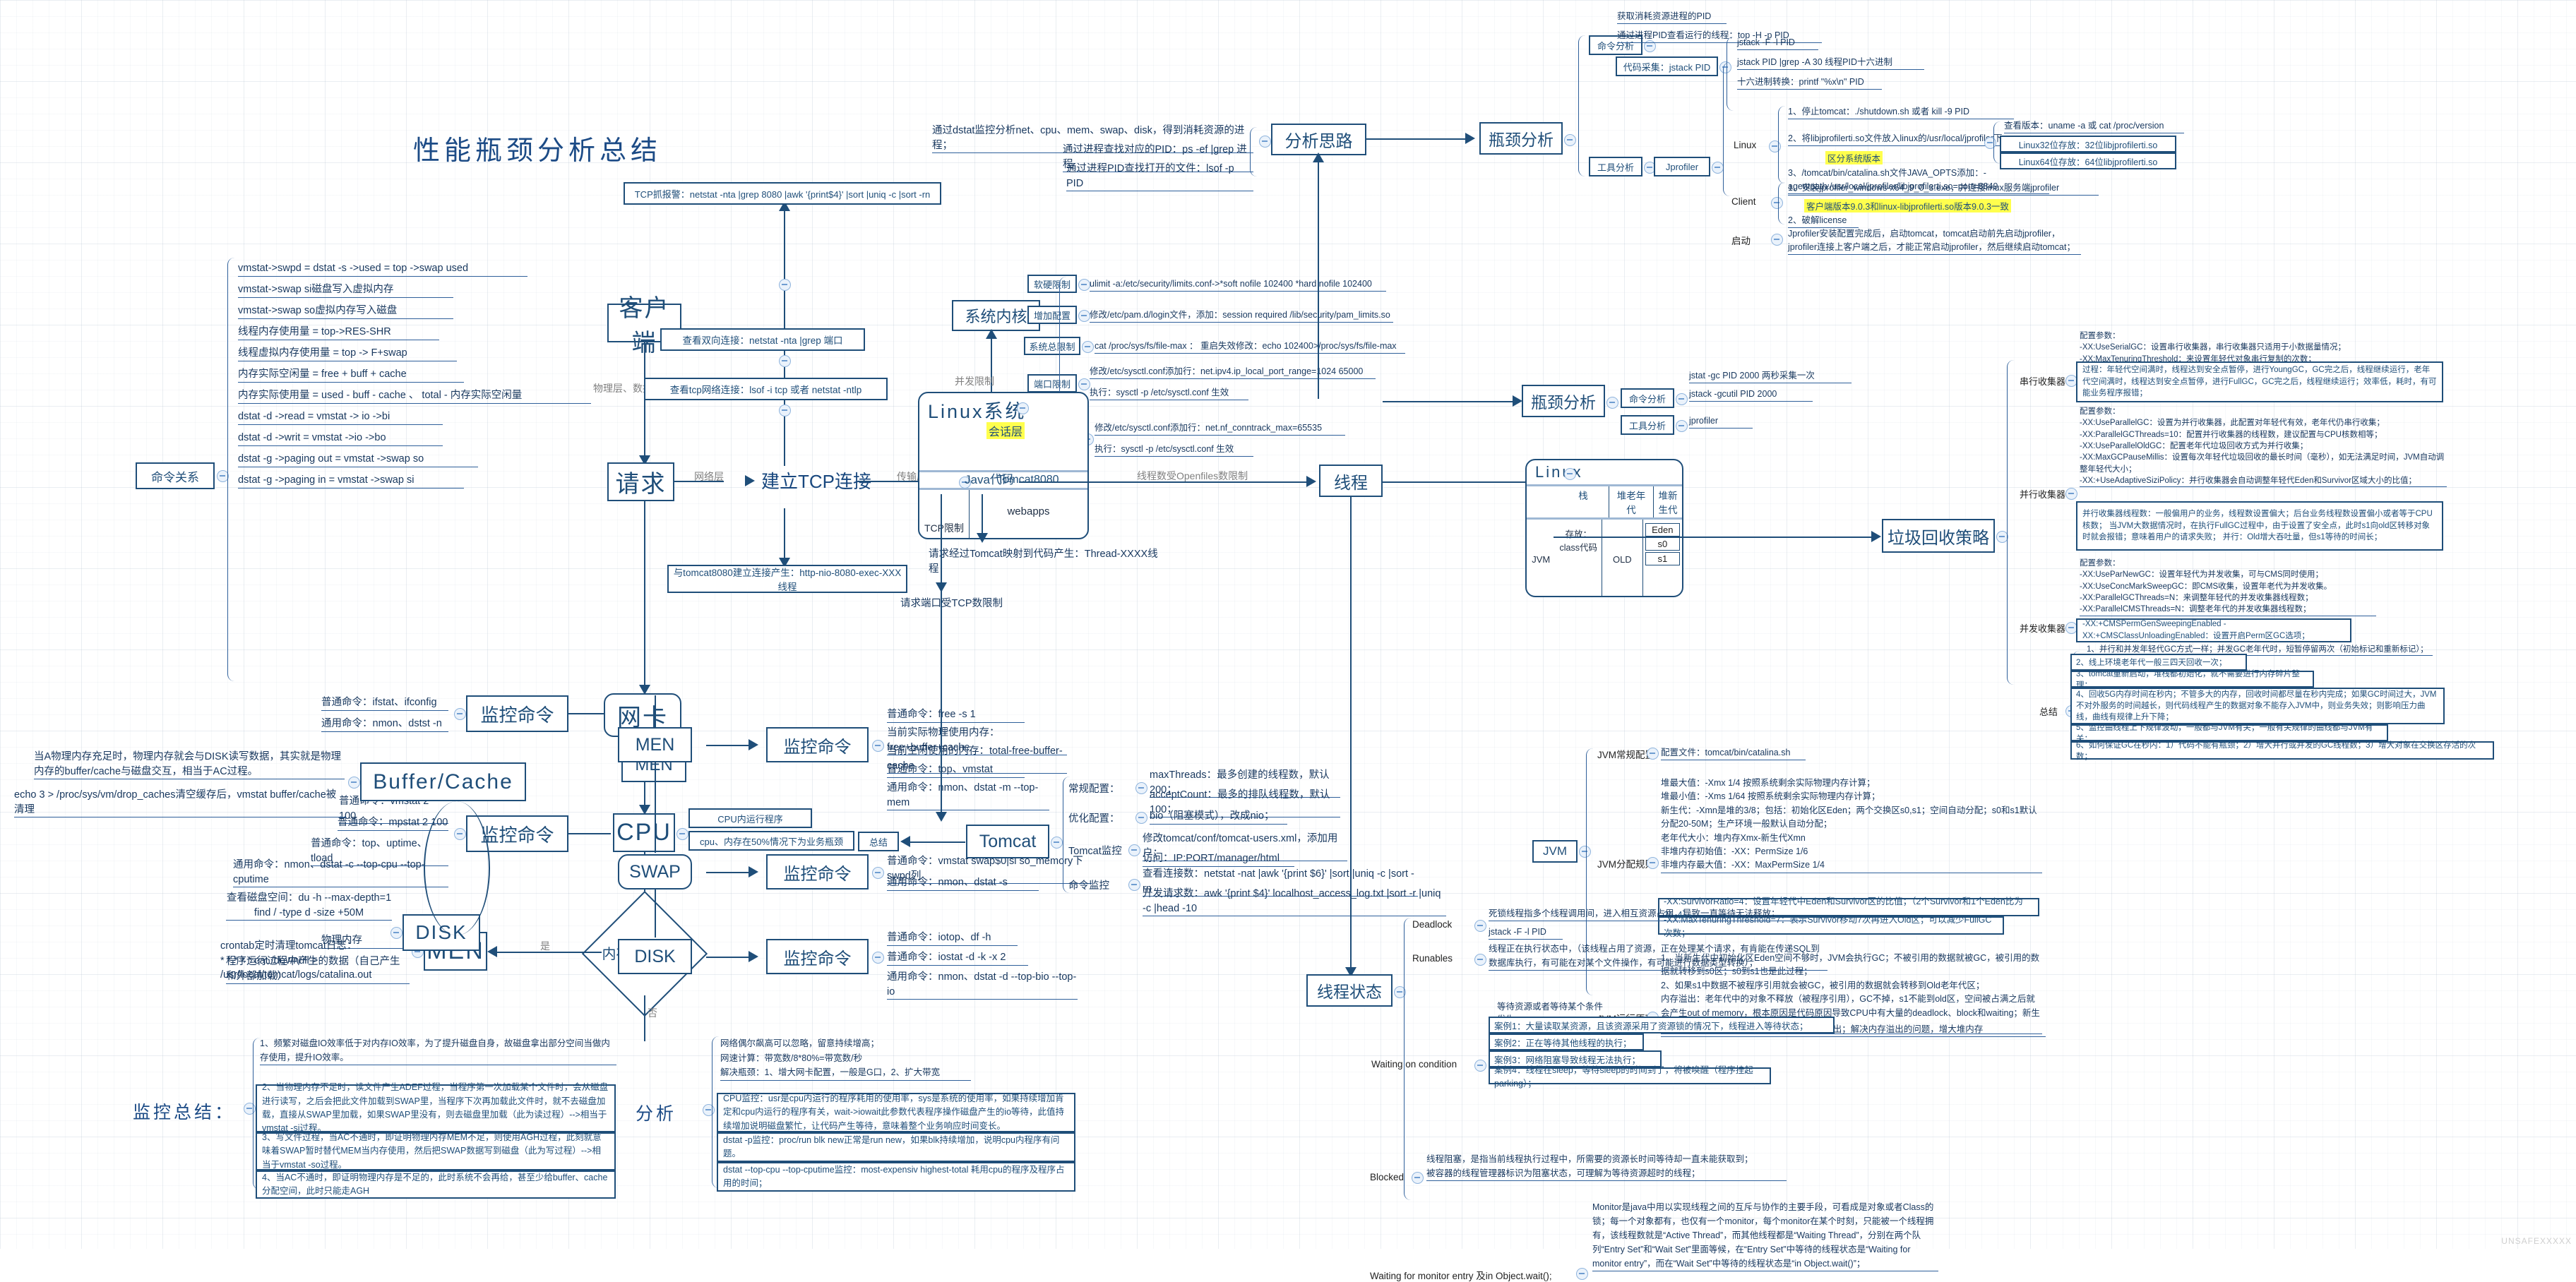 Image resolution: width=2576 pixels, height=1282 pixels. I want to click on node-start-label: 启动, so click(1741, 240).